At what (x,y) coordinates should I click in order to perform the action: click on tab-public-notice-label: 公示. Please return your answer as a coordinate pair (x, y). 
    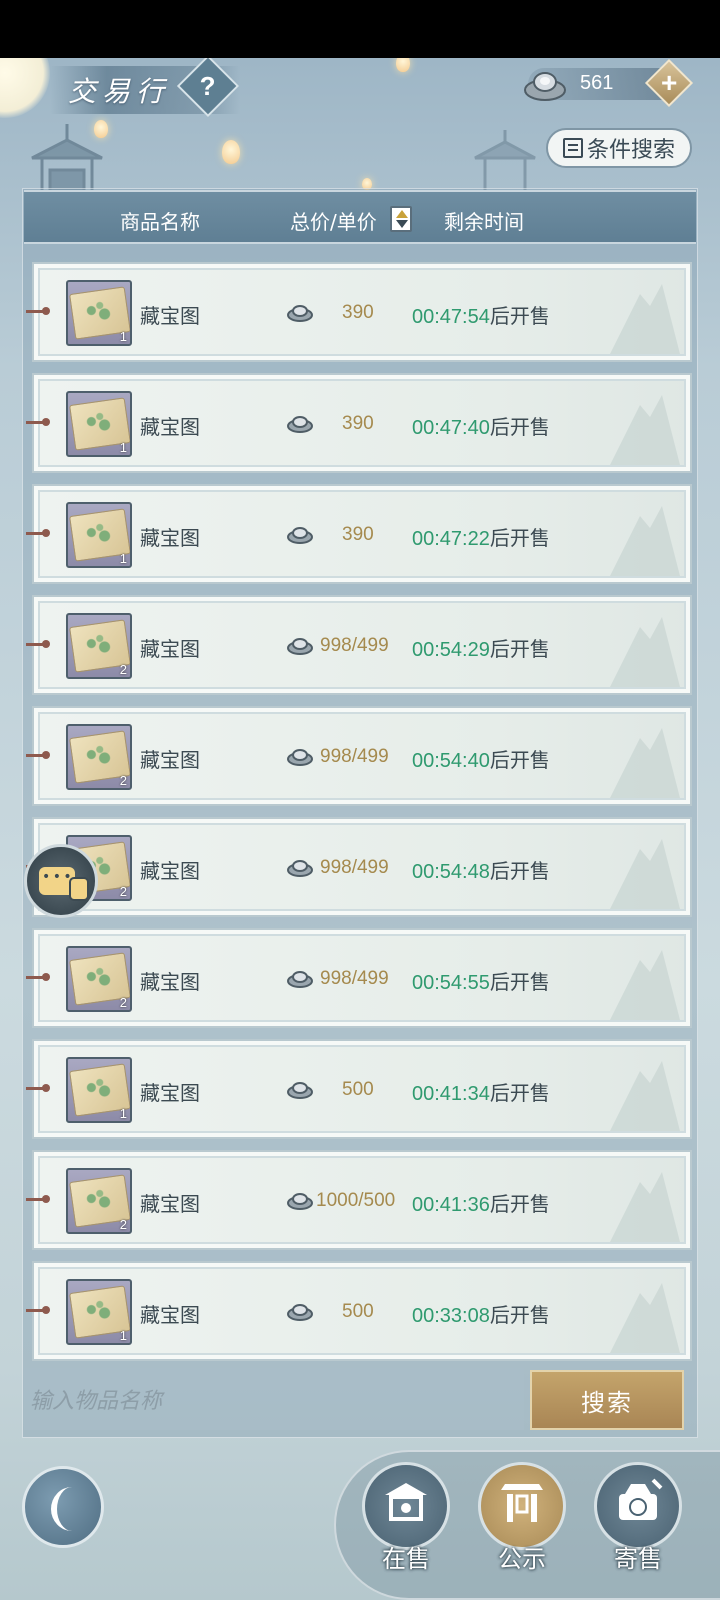
    Looking at the image, I should click on (522, 1559).